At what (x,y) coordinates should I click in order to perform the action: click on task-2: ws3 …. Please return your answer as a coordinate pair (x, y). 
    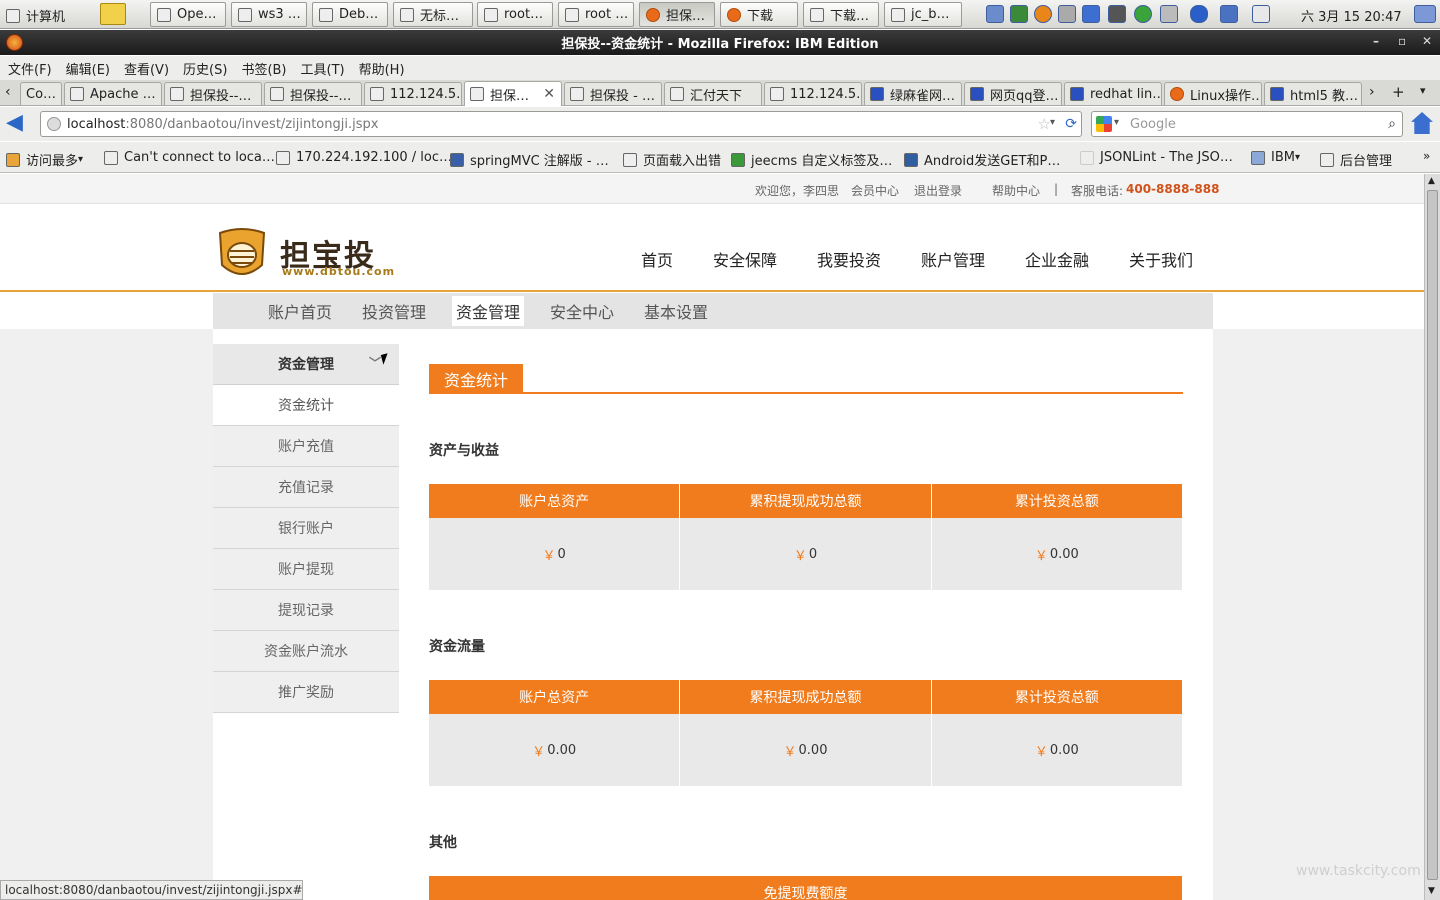
    Looking at the image, I should click on (269, 14).